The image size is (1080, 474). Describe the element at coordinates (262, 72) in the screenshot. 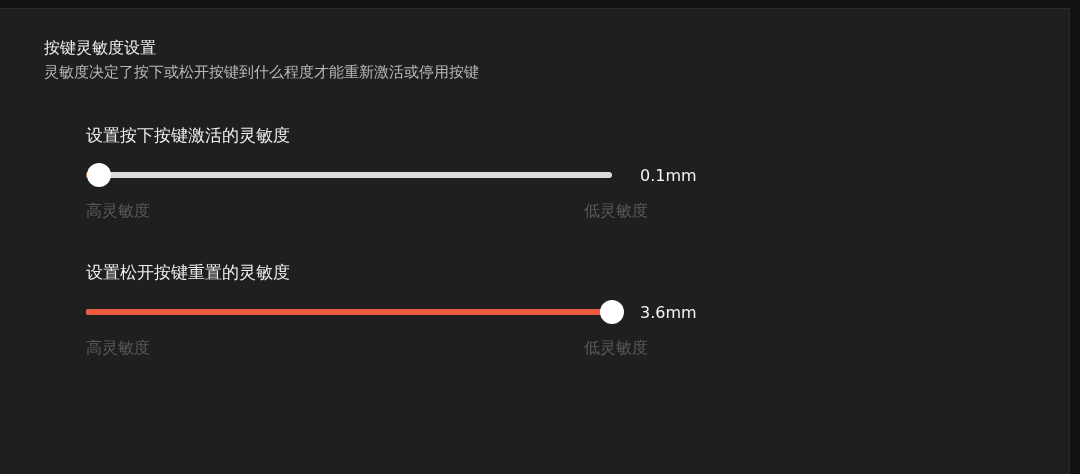

I see `section-description: 灵敏度决定了按下或松开按键到什么程度才能重新激活或停用按键` at that location.